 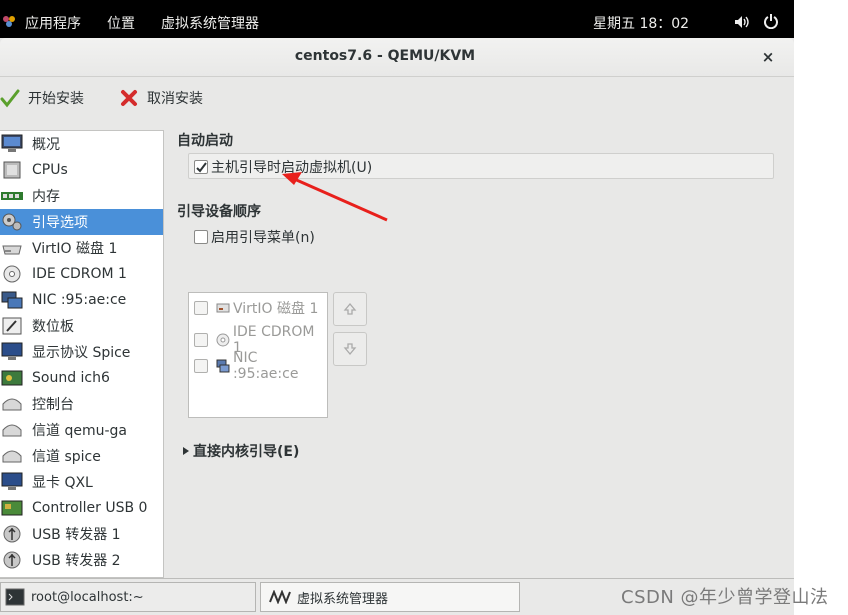 I want to click on sidebar-item-label: 概况, so click(x=46, y=145).